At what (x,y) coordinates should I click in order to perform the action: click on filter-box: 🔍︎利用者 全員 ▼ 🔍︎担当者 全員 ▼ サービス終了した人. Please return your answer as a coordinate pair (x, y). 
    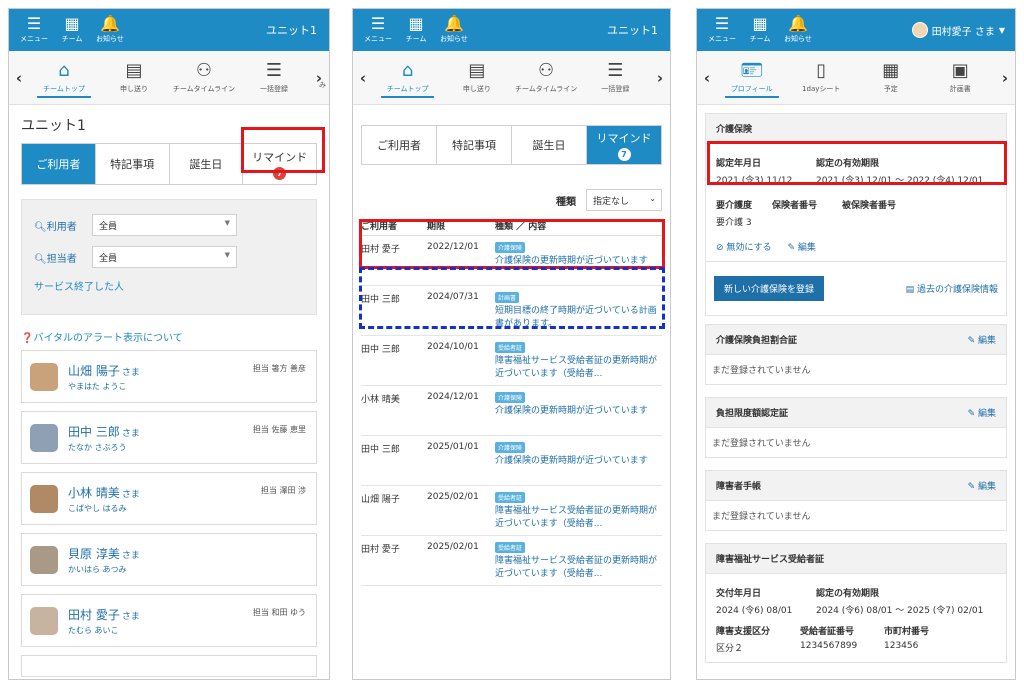
    Looking at the image, I should click on (169, 257).